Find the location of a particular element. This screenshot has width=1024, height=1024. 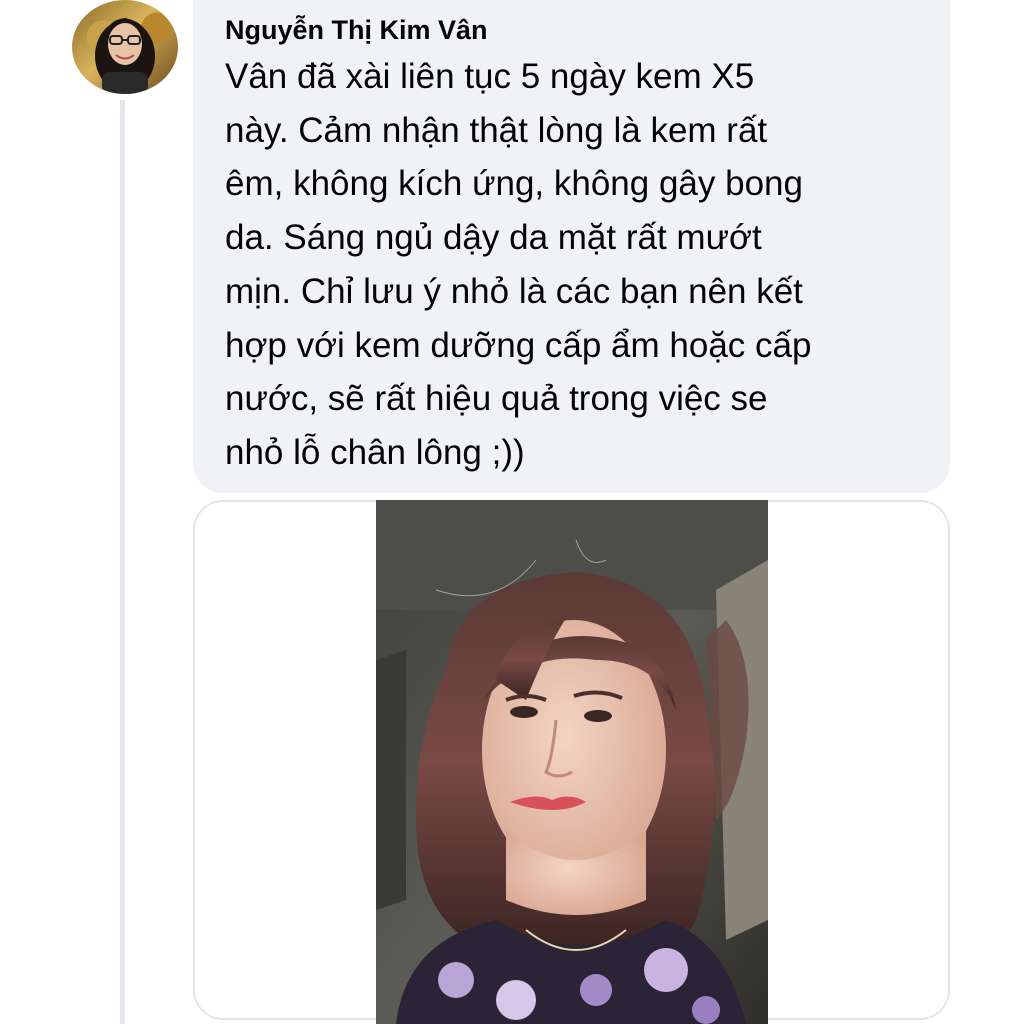

reply-thread-line is located at coordinates (122, 562).